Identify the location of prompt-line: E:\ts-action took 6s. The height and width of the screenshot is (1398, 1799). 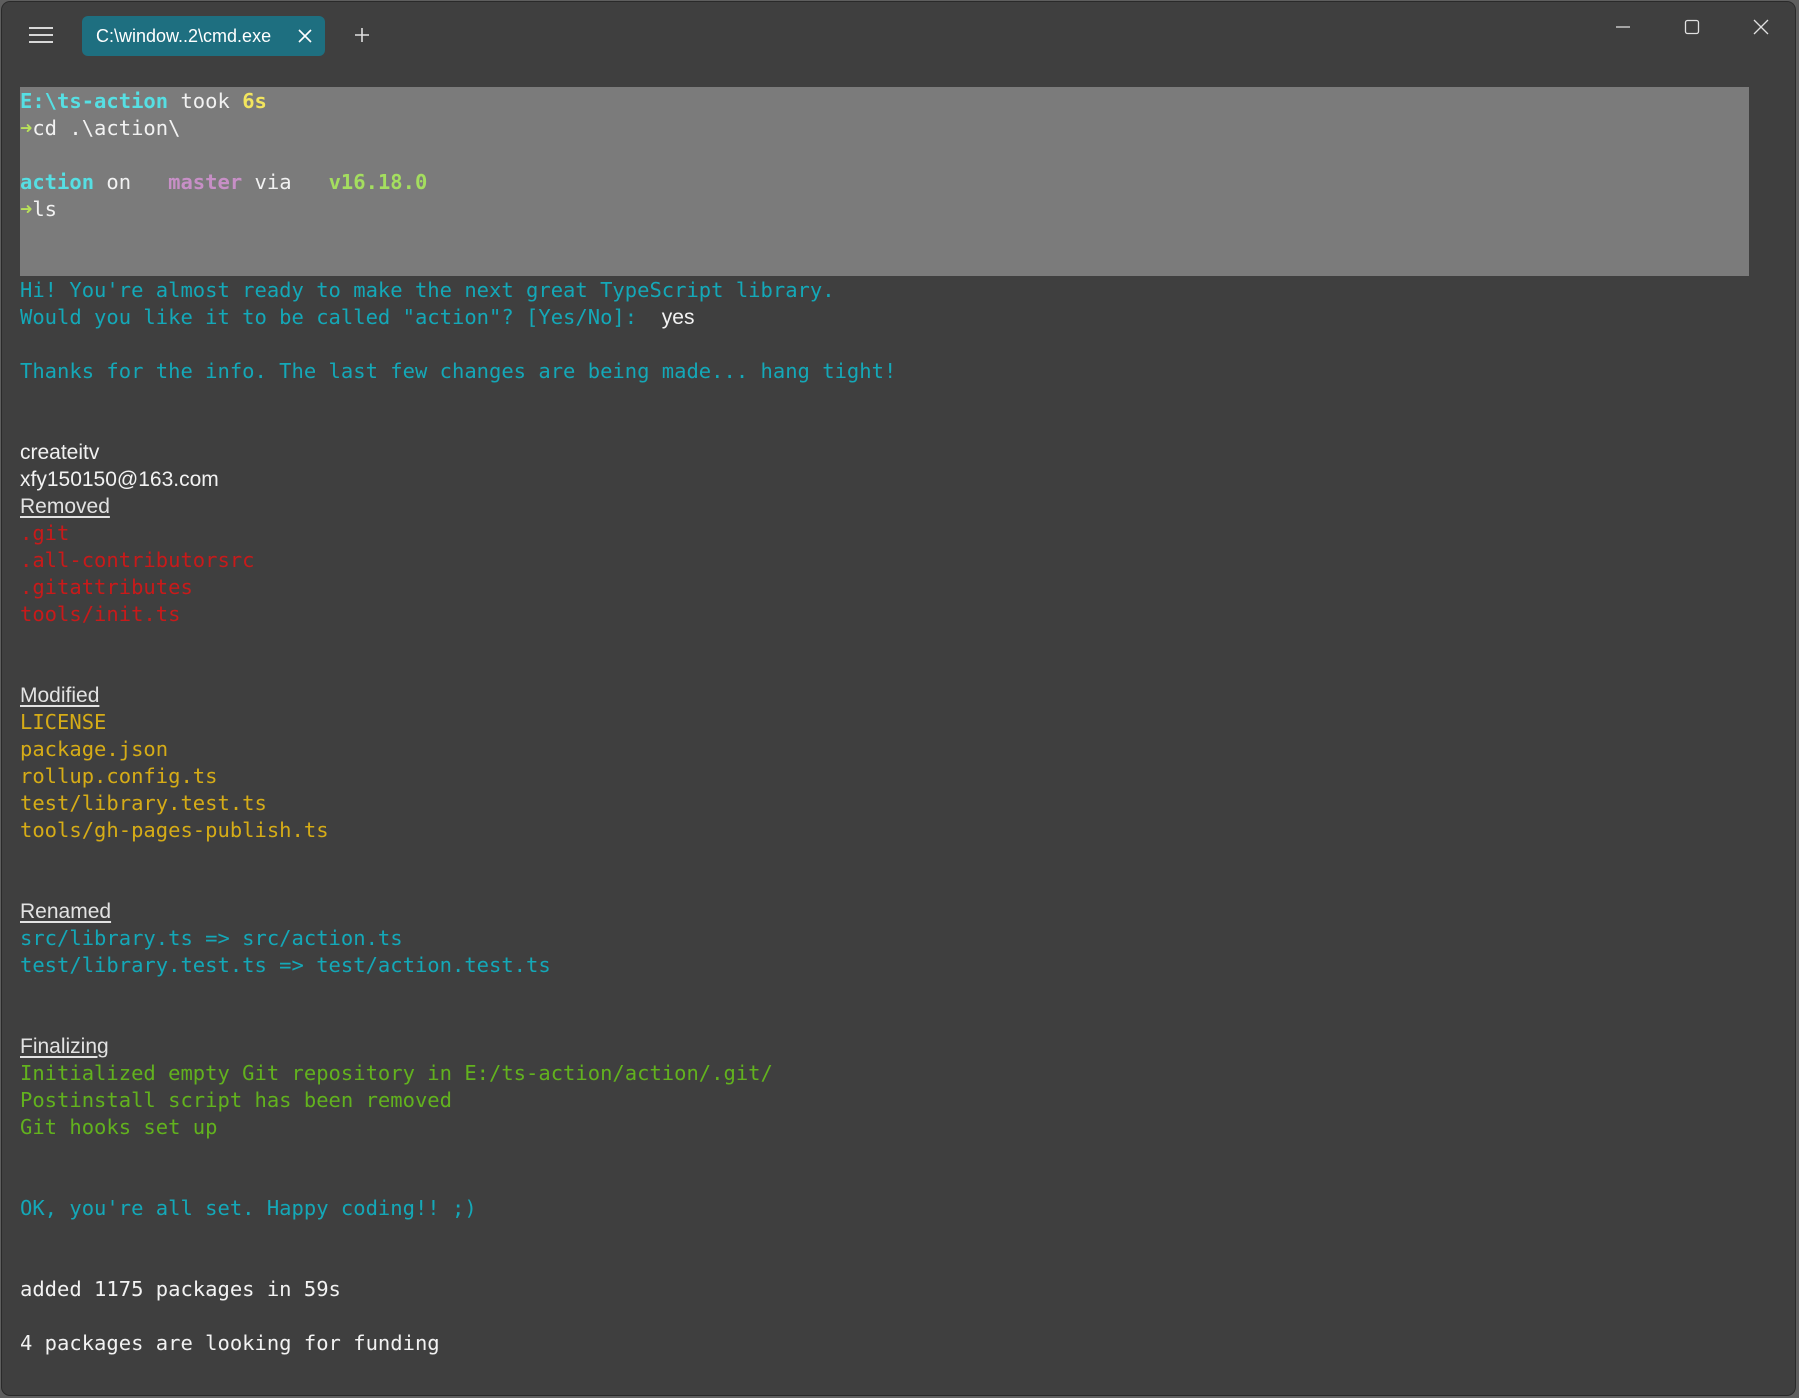
(143, 101).